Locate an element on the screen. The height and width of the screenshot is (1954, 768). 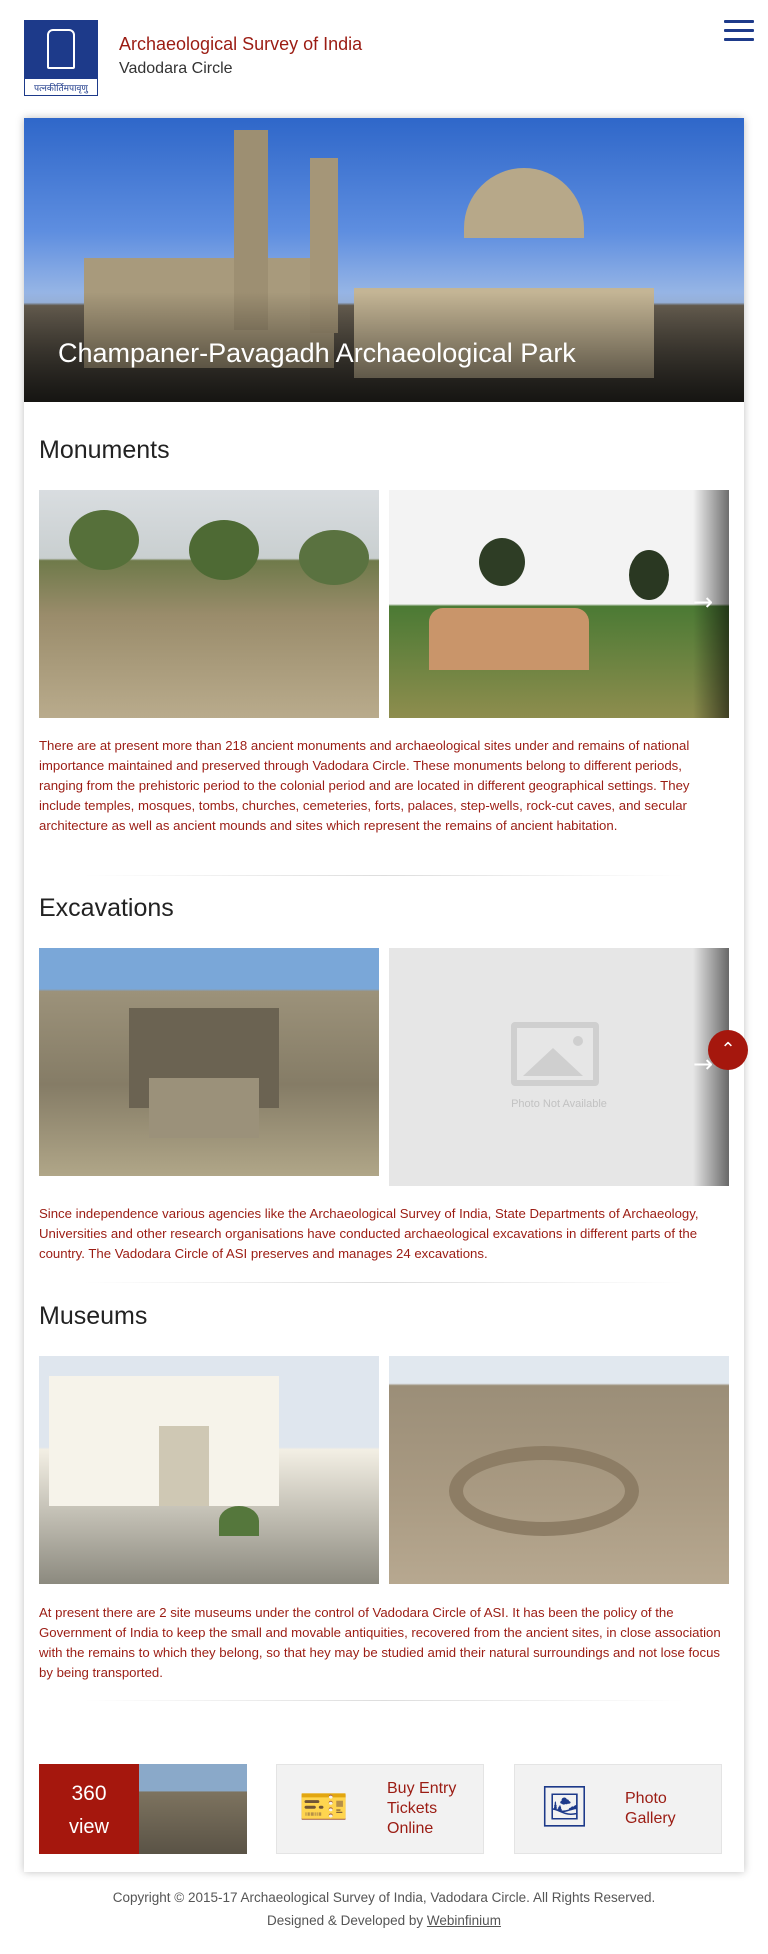
asi-logo: पत्नकीर्तिमपावृणु is located at coordinates (61, 58).